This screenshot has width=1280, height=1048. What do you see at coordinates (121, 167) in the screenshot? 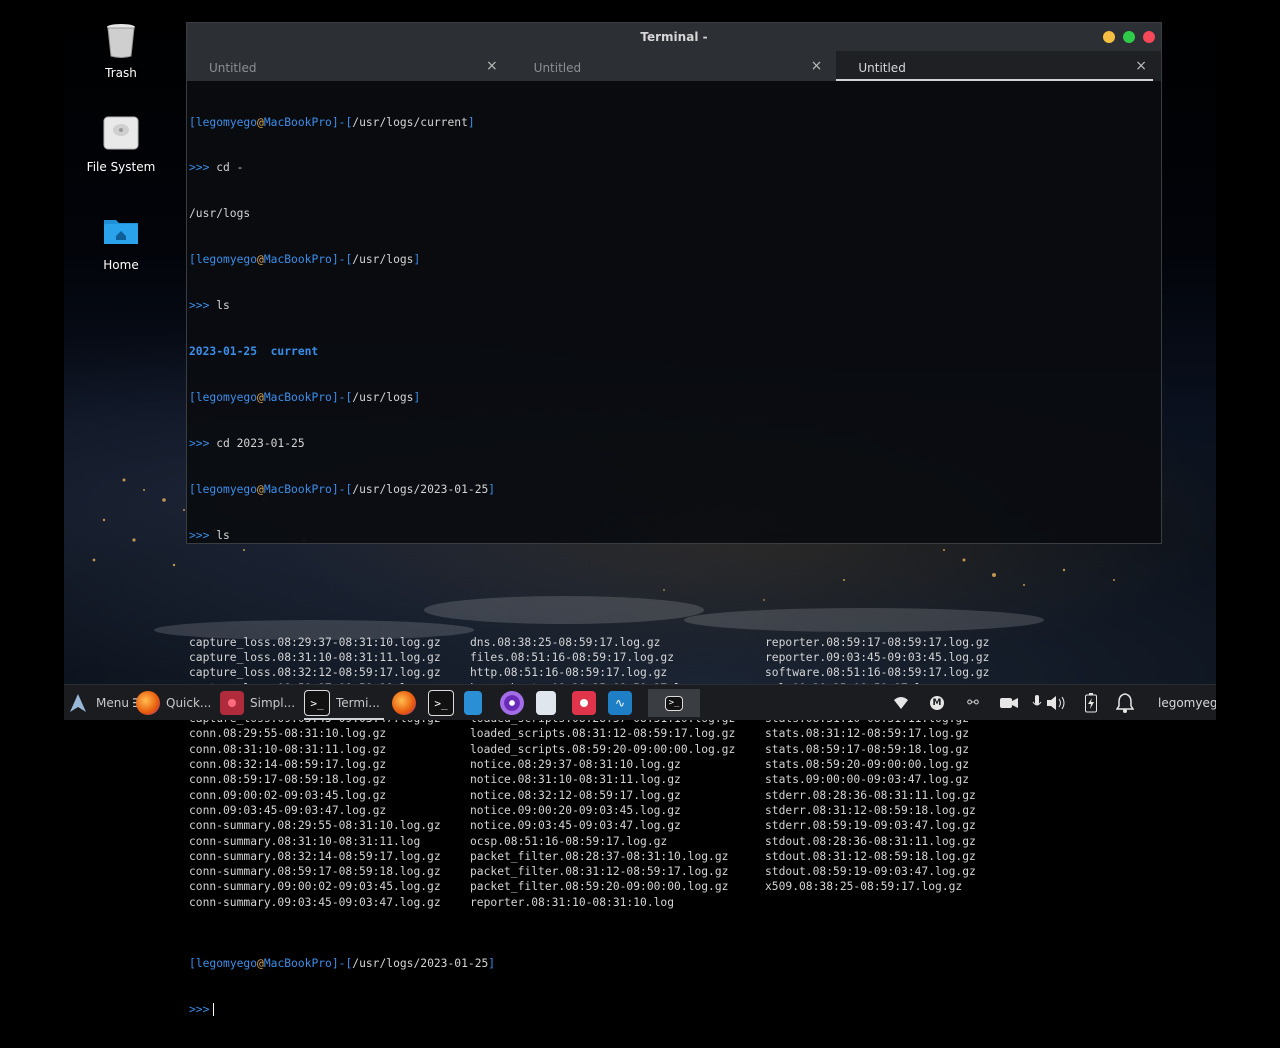
I see `desktop-icon-label: File System` at bounding box center [121, 167].